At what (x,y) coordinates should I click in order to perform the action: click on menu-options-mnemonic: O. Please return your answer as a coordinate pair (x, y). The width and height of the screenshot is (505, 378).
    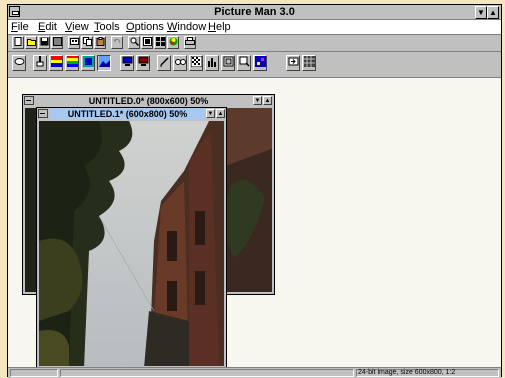
    Looking at the image, I should click on (130, 27).